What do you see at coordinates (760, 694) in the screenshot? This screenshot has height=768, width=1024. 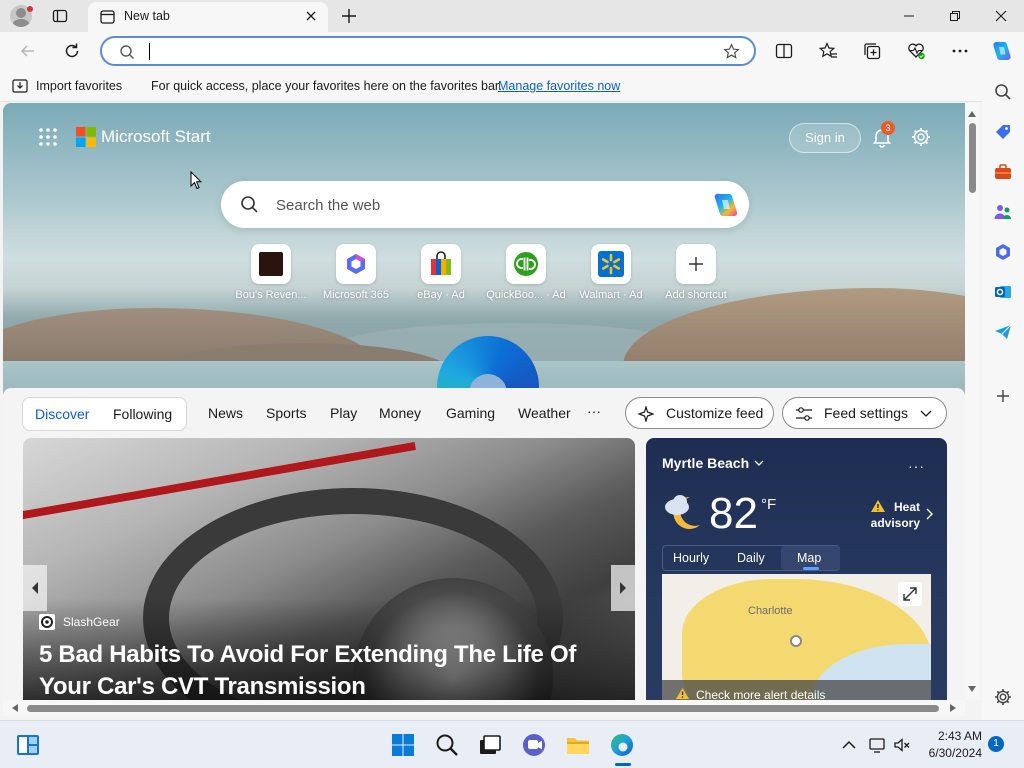 I see `alert-details-link: Check more alert details` at bounding box center [760, 694].